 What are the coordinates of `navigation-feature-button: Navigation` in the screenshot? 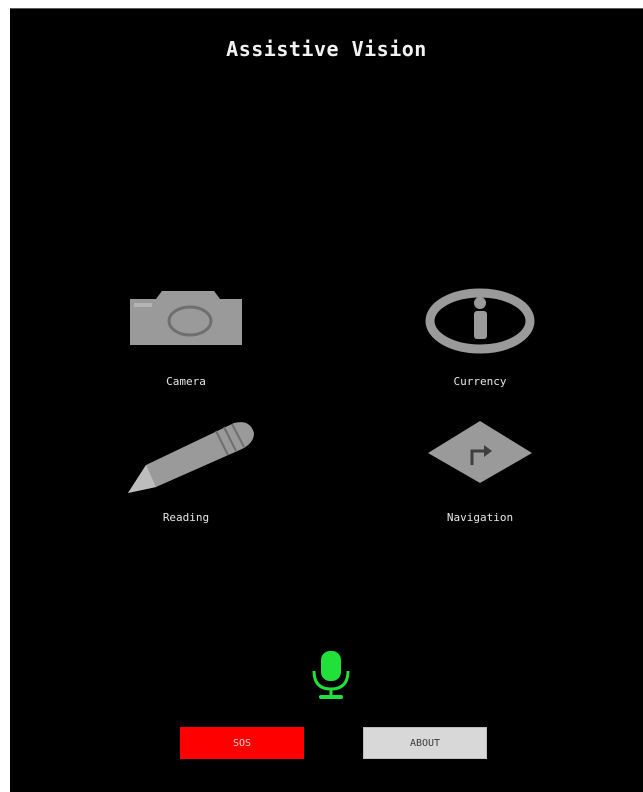 It's located at (480, 477).